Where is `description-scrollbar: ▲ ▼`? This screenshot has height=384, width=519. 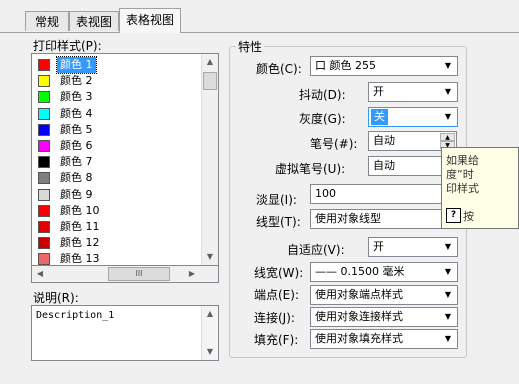
description-scrollbar: ▲ ▼ is located at coordinates (209, 333).